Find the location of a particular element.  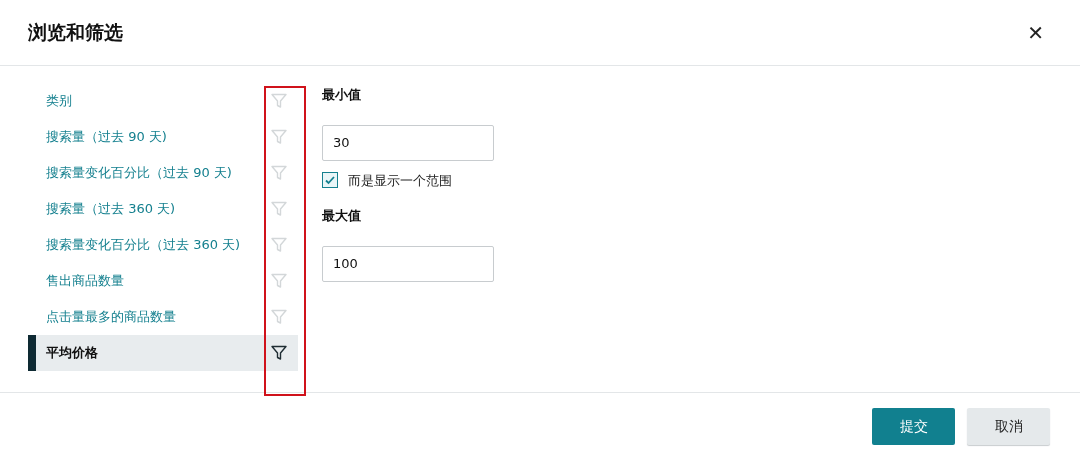

min-input: 30 is located at coordinates (408, 142).